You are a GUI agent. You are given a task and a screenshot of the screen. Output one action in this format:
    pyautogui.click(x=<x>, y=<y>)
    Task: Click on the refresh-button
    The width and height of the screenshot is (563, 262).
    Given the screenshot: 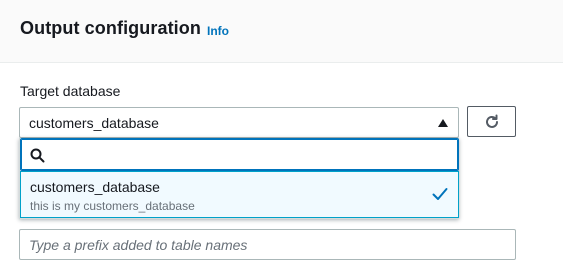 What is the action you would take?
    pyautogui.click(x=491, y=121)
    